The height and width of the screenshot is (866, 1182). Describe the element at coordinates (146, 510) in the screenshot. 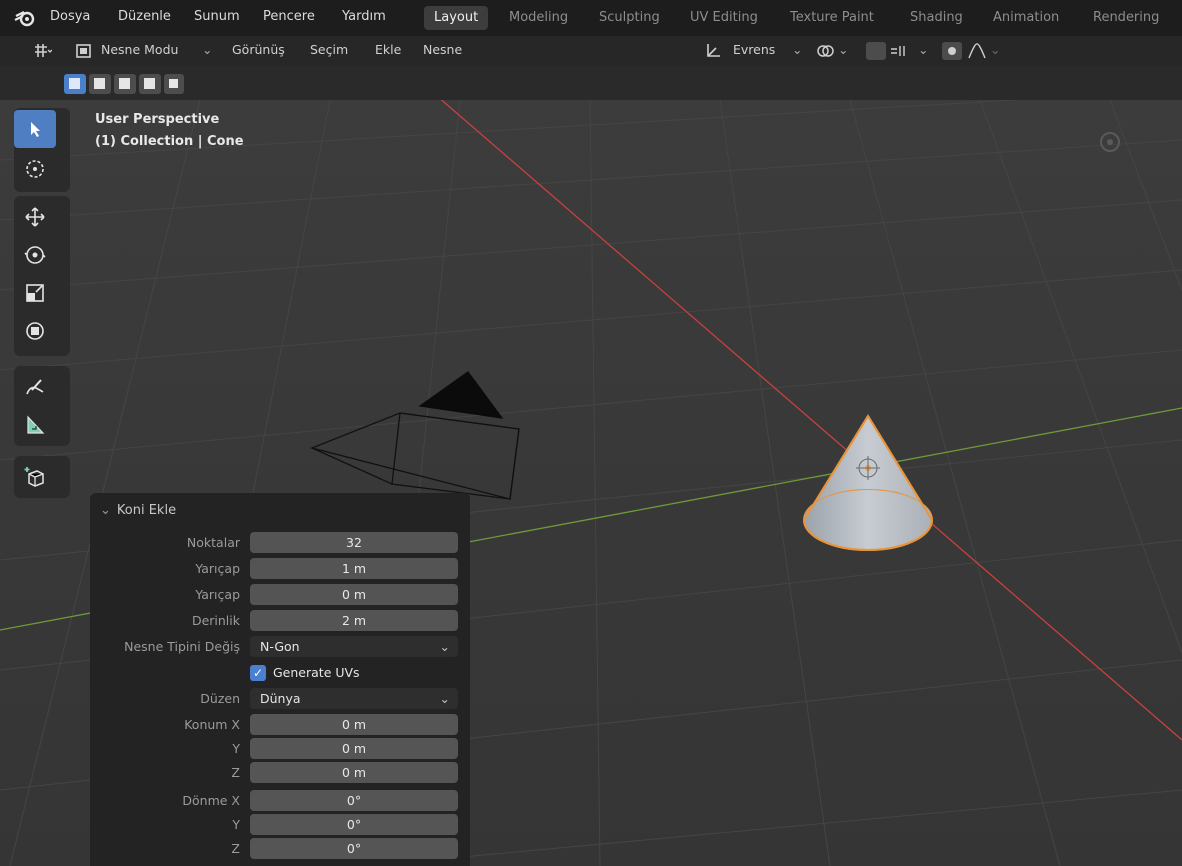

I see `panel-title: Koni Ekle` at that location.